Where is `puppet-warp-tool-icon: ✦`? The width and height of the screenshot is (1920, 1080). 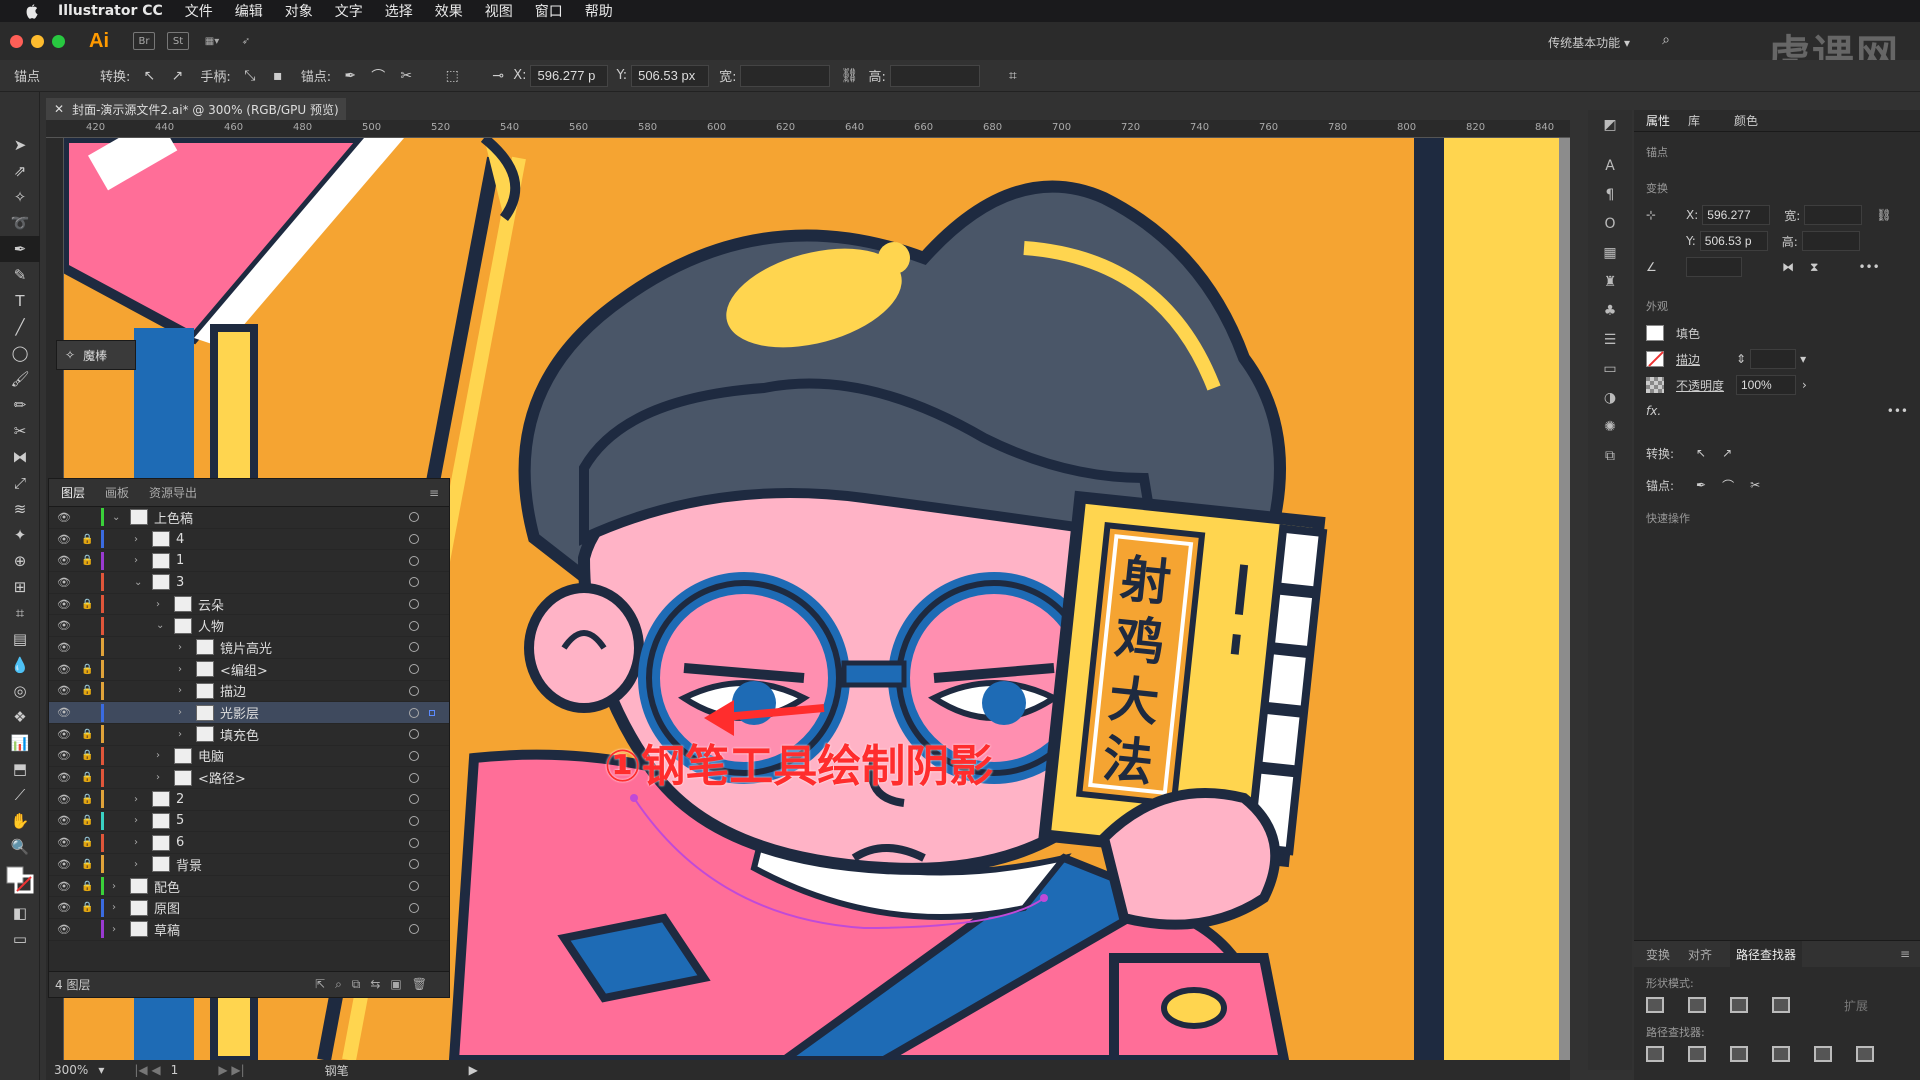 puppet-warp-tool-icon: ✦ is located at coordinates (20, 535).